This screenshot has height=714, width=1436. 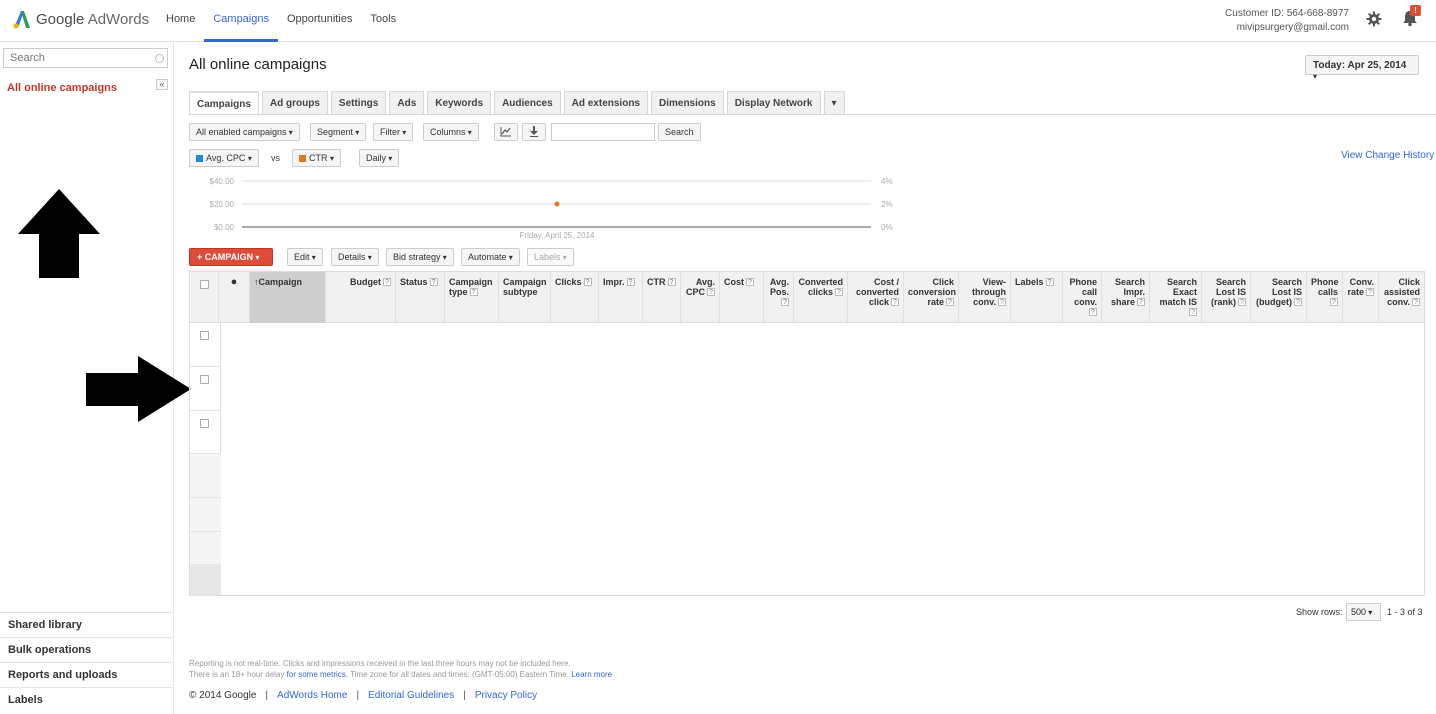 What do you see at coordinates (1226, 297) in the screenshot?
I see `col-search-lost-is-rank: Search Lost IS (rank)?` at bounding box center [1226, 297].